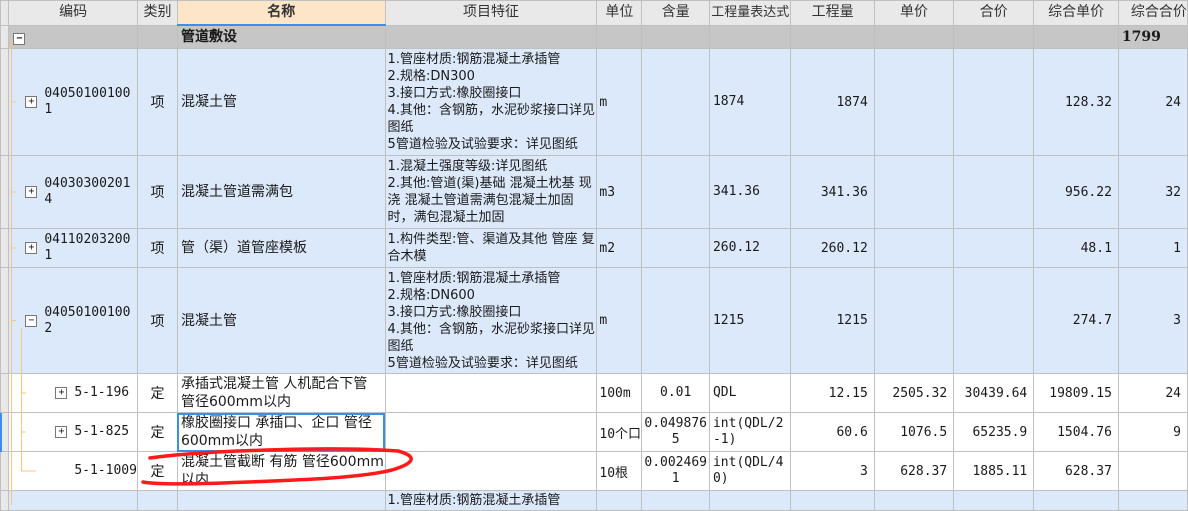 Image resolution: width=1188 pixels, height=511 pixels. I want to click on name-cell: 混凝土管道需满包, so click(281, 192).